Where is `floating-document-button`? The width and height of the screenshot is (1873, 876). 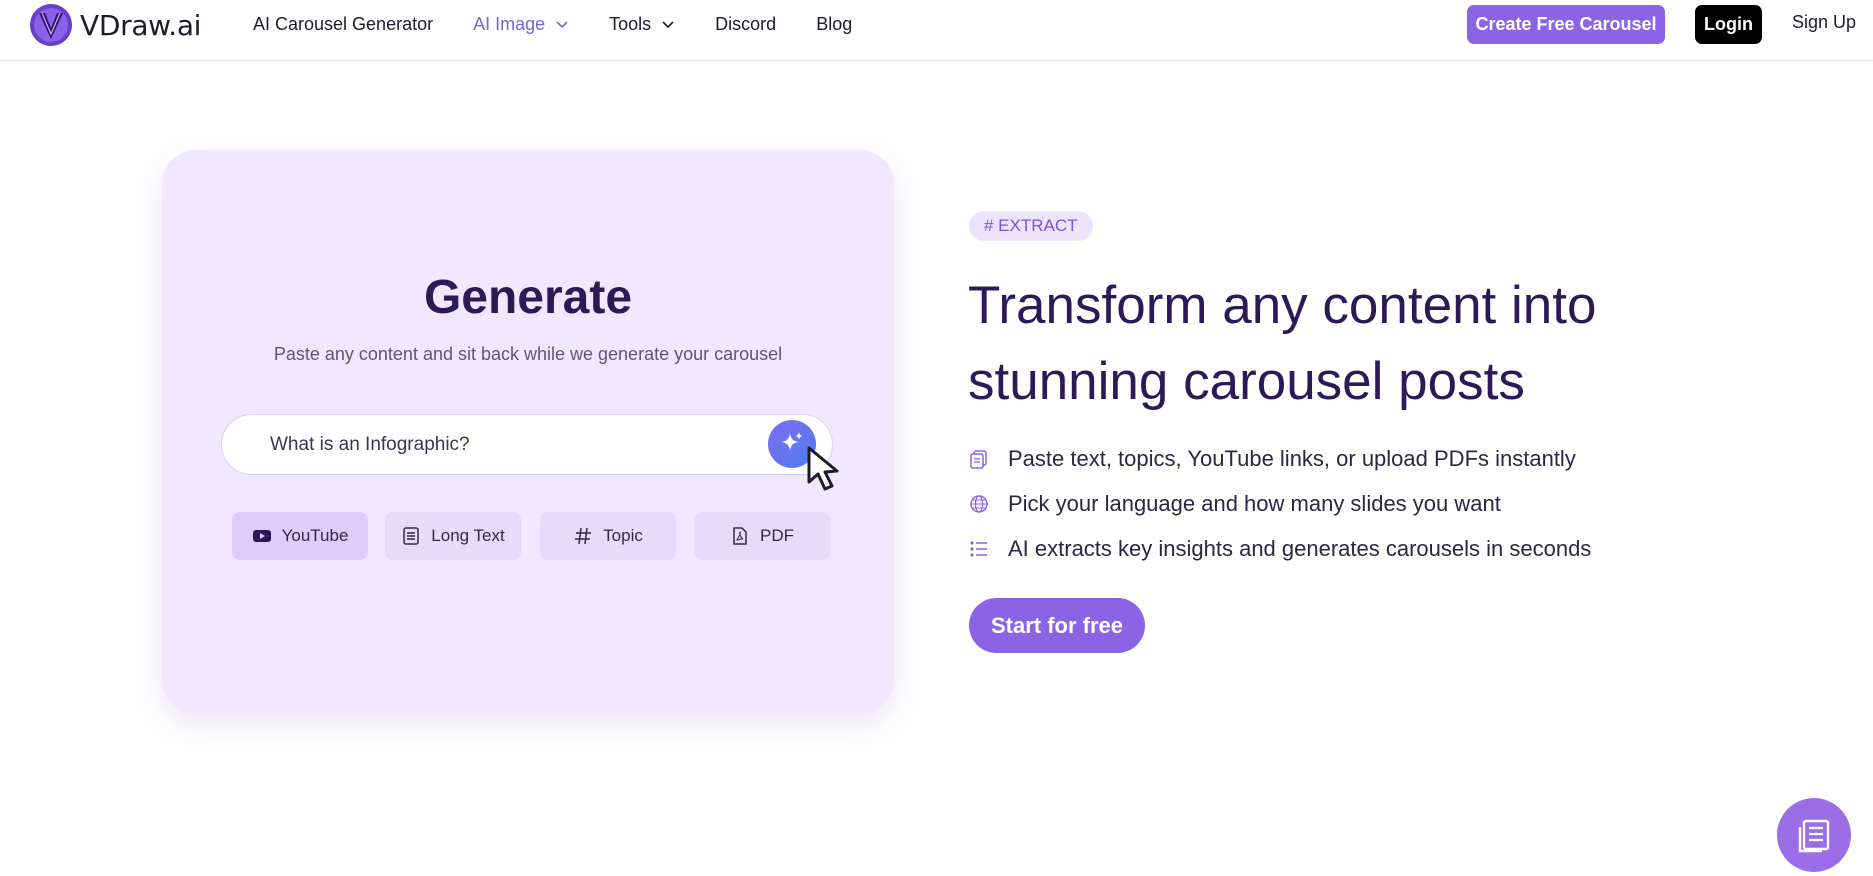
floating-document-button is located at coordinates (1814, 835).